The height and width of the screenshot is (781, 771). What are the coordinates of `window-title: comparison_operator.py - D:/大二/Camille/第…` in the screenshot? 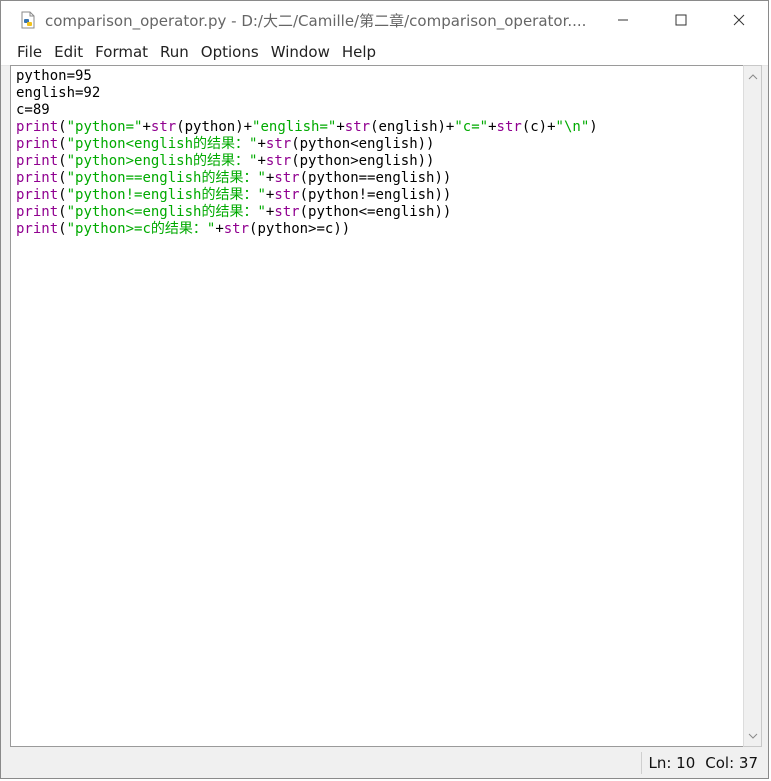 It's located at (316, 20).